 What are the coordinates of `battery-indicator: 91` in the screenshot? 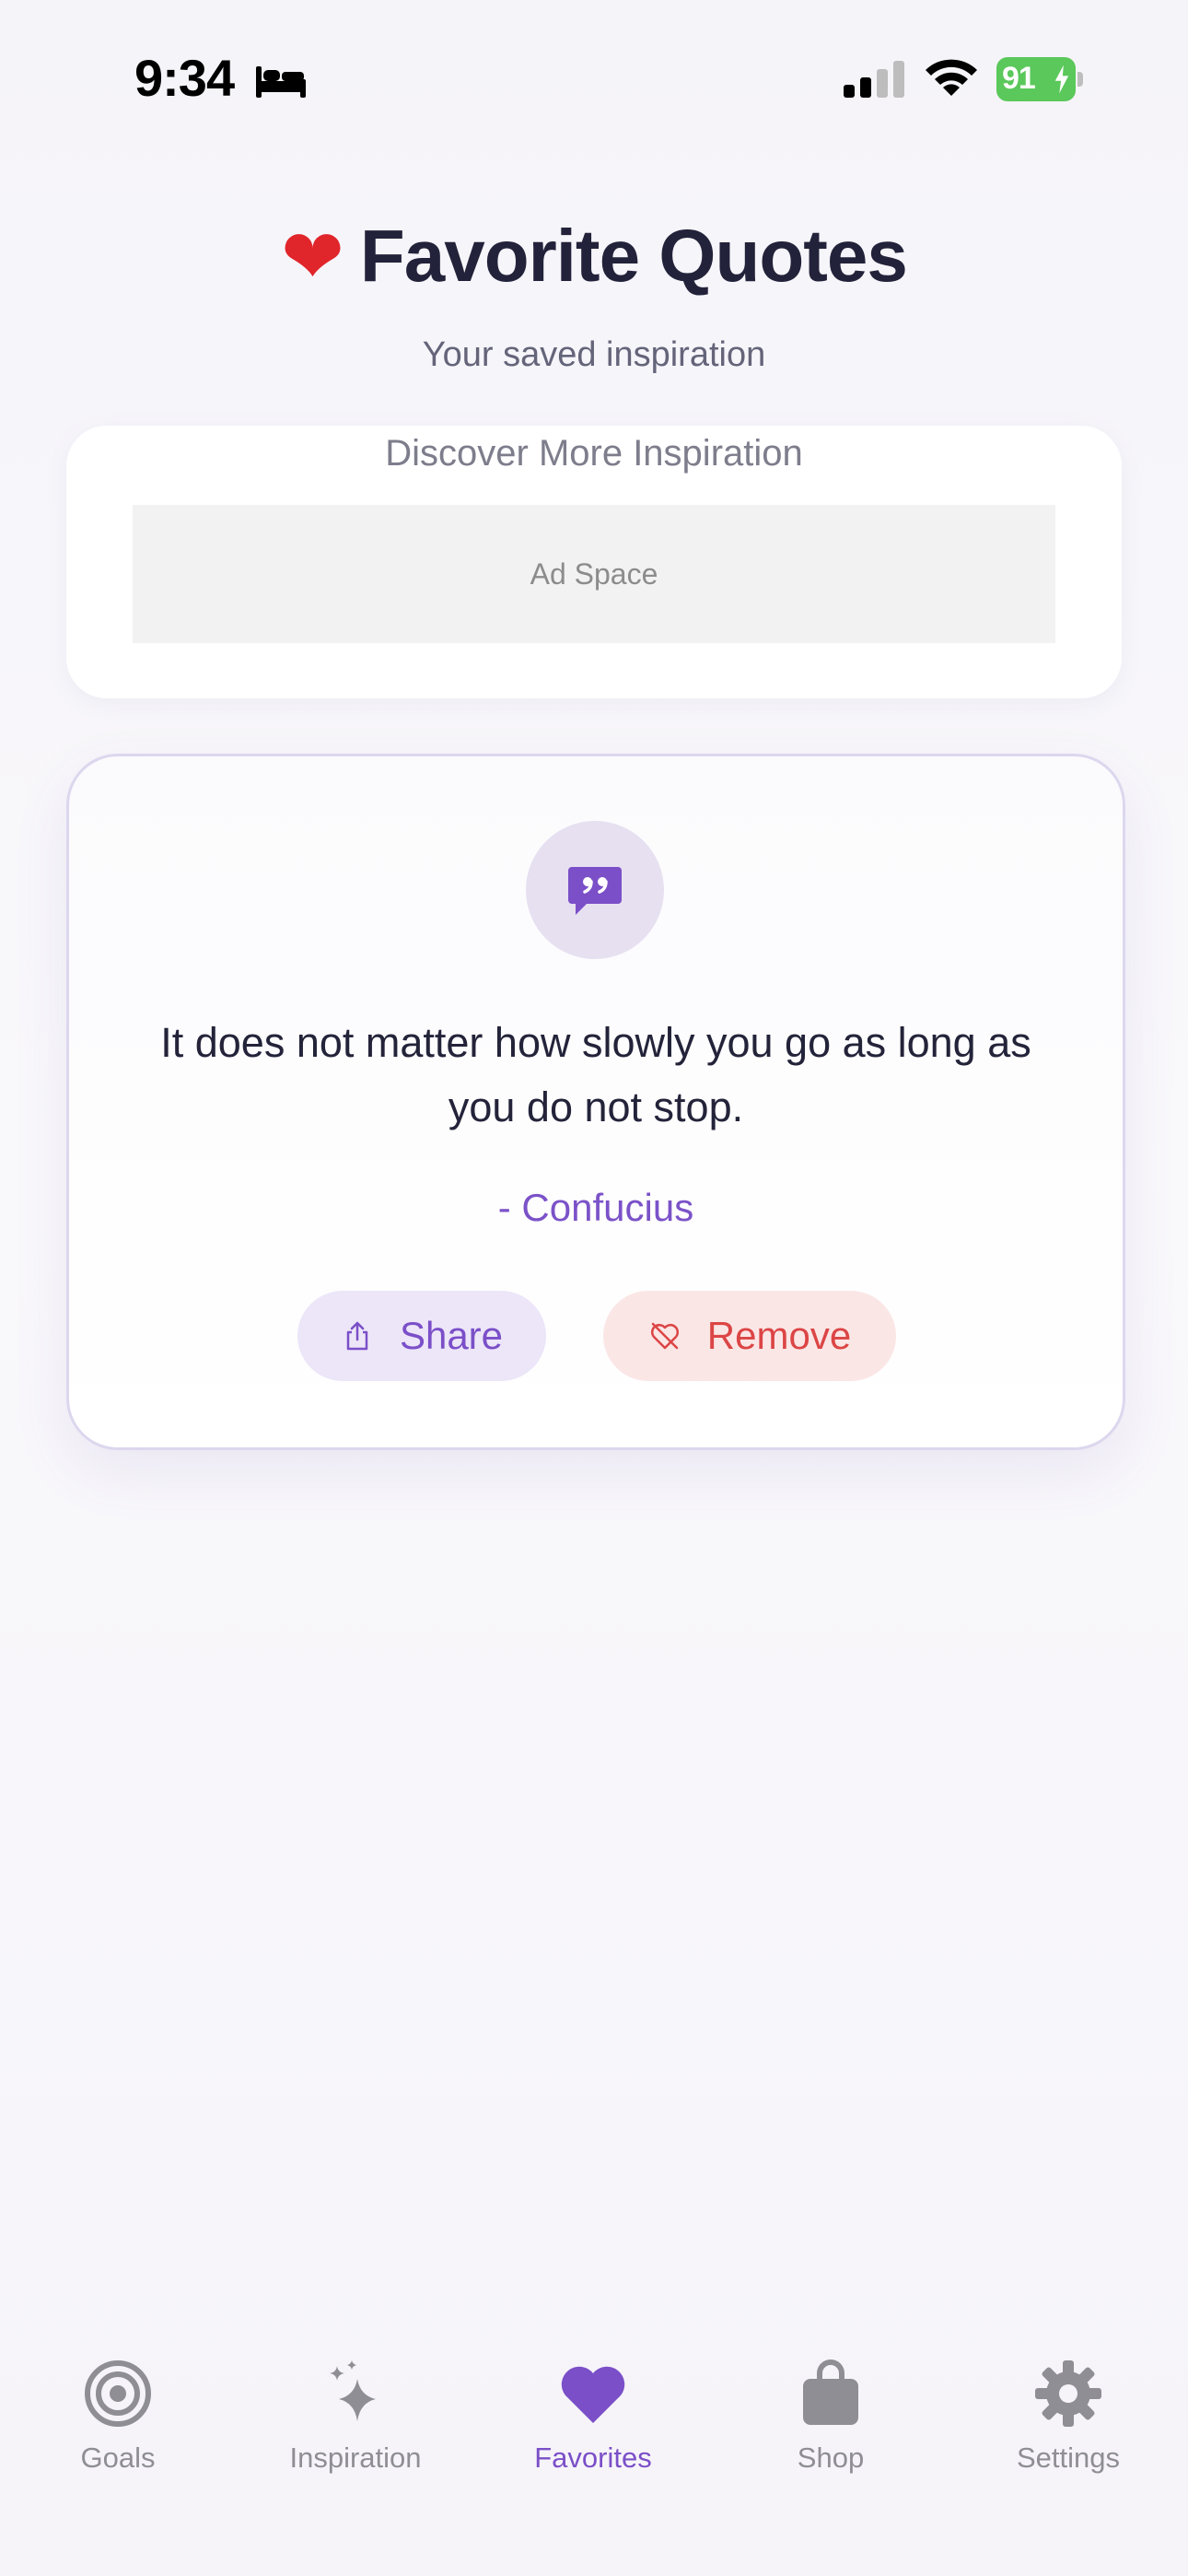 It's located at (1039, 79).